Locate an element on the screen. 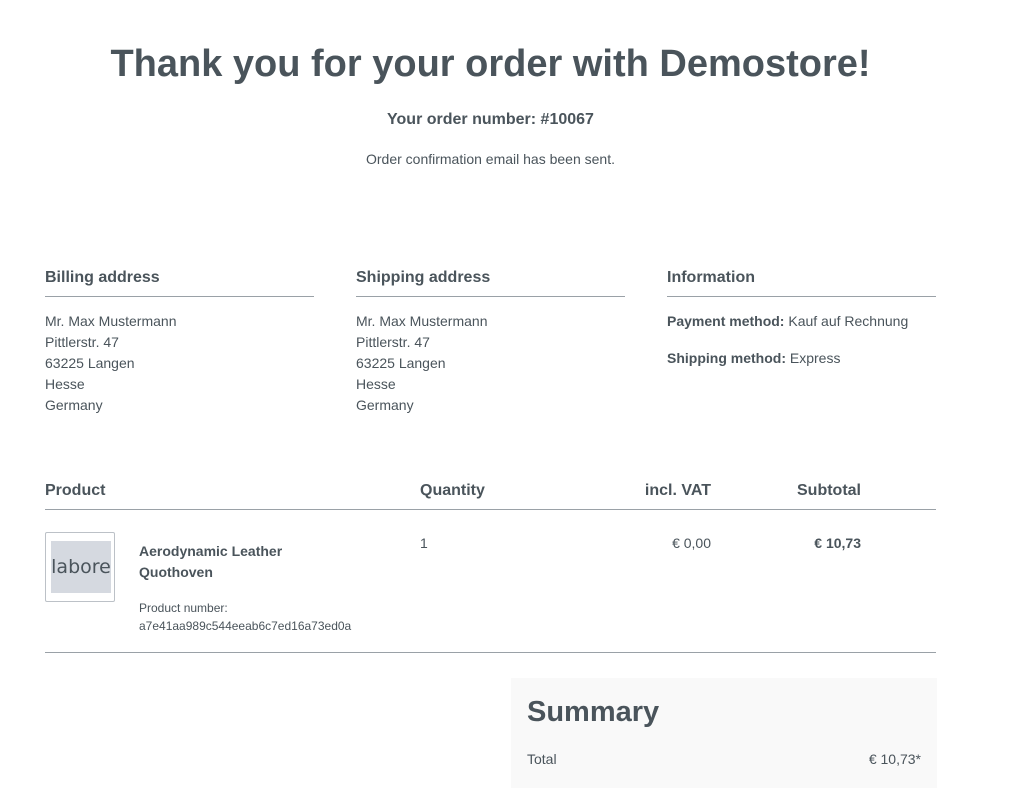  payment-method: Payment method: Kauf auf Rechnung is located at coordinates (801, 321).